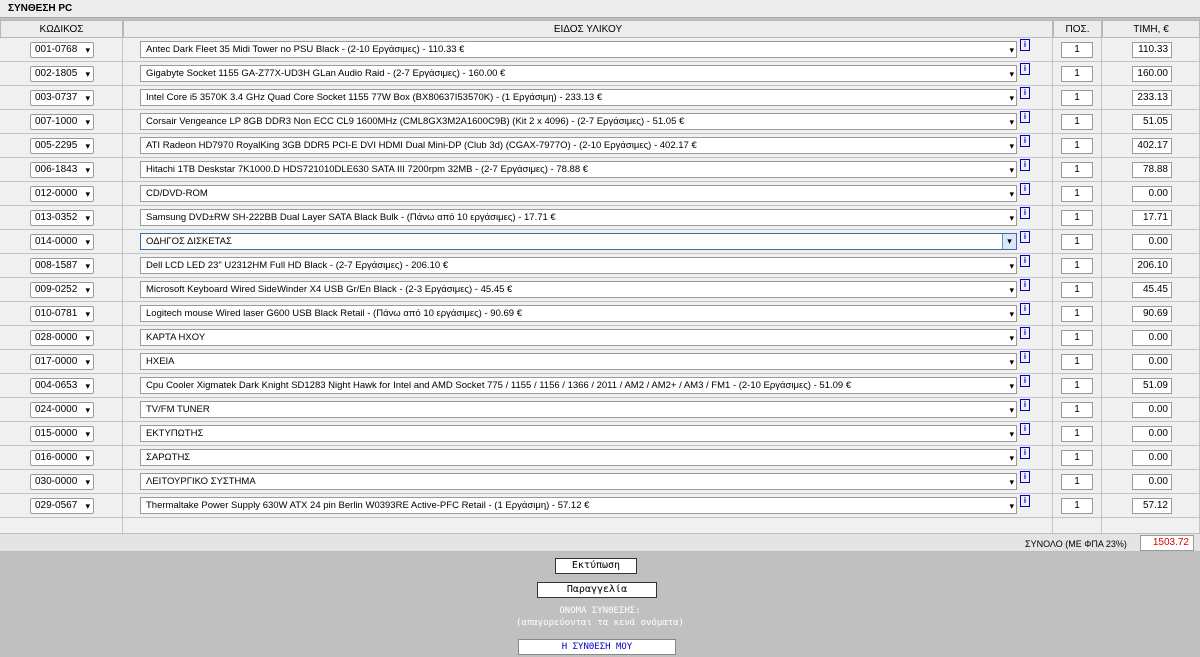  What do you see at coordinates (62, 169) in the screenshot?
I see `code-select: 006-1843 ▾` at bounding box center [62, 169].